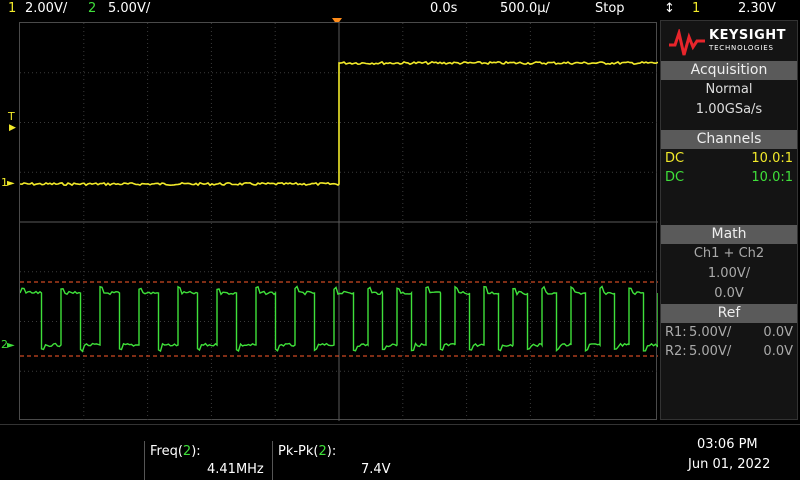 The image size is (800, 480). What do you see at coordinates (729, 139) in the screenshot?
I see `channels-title: Channels` at bounding box center [729, 139].